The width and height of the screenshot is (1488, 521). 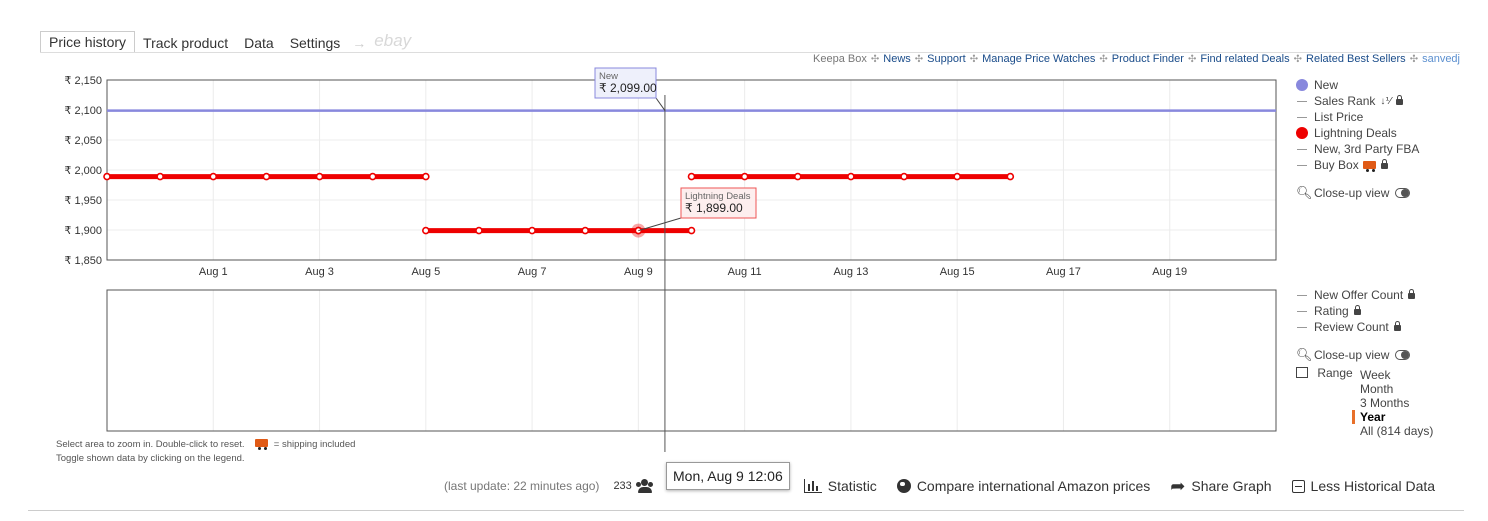 What do you see at coordinates (532, 272) in the screenshot?
I see `x-tick-label: Aug 7` at bounding box center [532, 272].